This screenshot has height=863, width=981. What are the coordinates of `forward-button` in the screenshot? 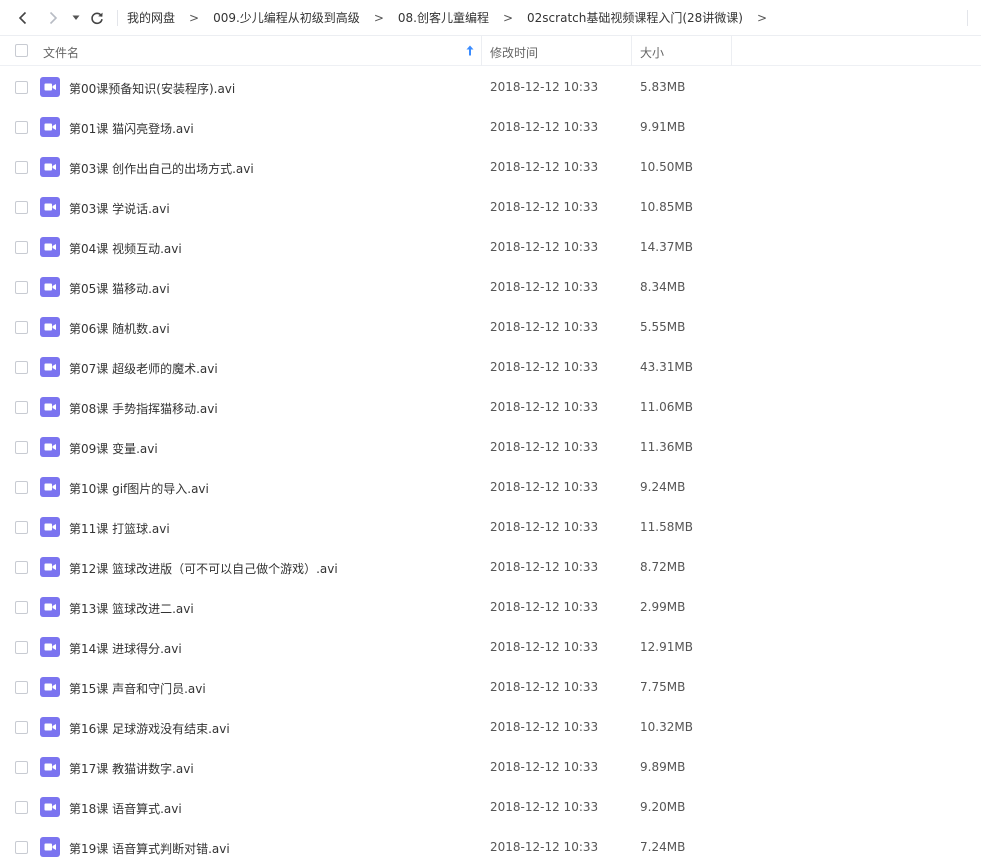 It's located at (53, 18).